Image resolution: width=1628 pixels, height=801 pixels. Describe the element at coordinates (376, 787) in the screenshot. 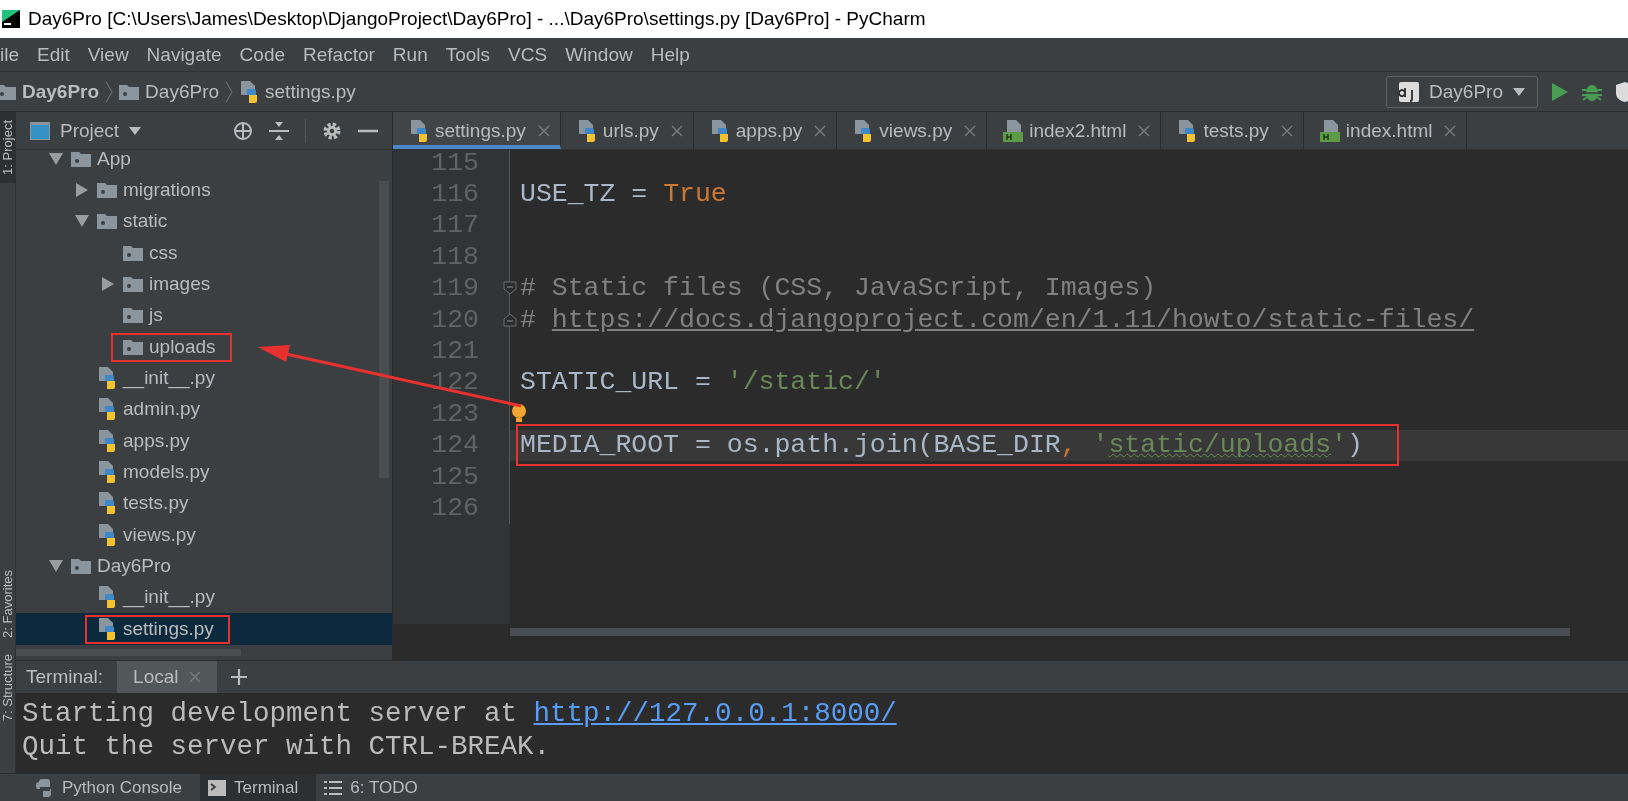

I see `tool-window-button: 6: TODO` at that location.